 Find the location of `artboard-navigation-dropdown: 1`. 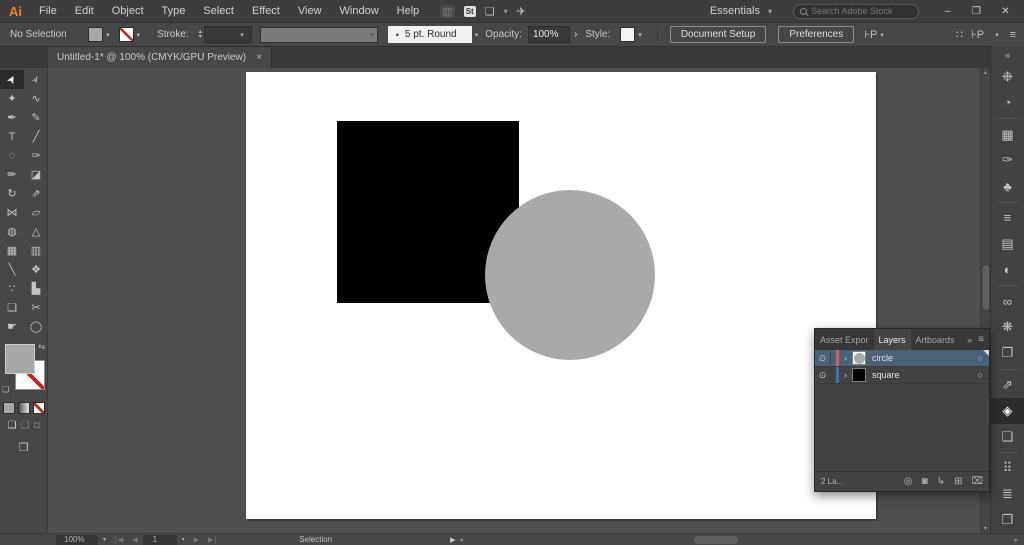

artboard-navigation-dropdown: 1 is located at coordinates (159, 539).